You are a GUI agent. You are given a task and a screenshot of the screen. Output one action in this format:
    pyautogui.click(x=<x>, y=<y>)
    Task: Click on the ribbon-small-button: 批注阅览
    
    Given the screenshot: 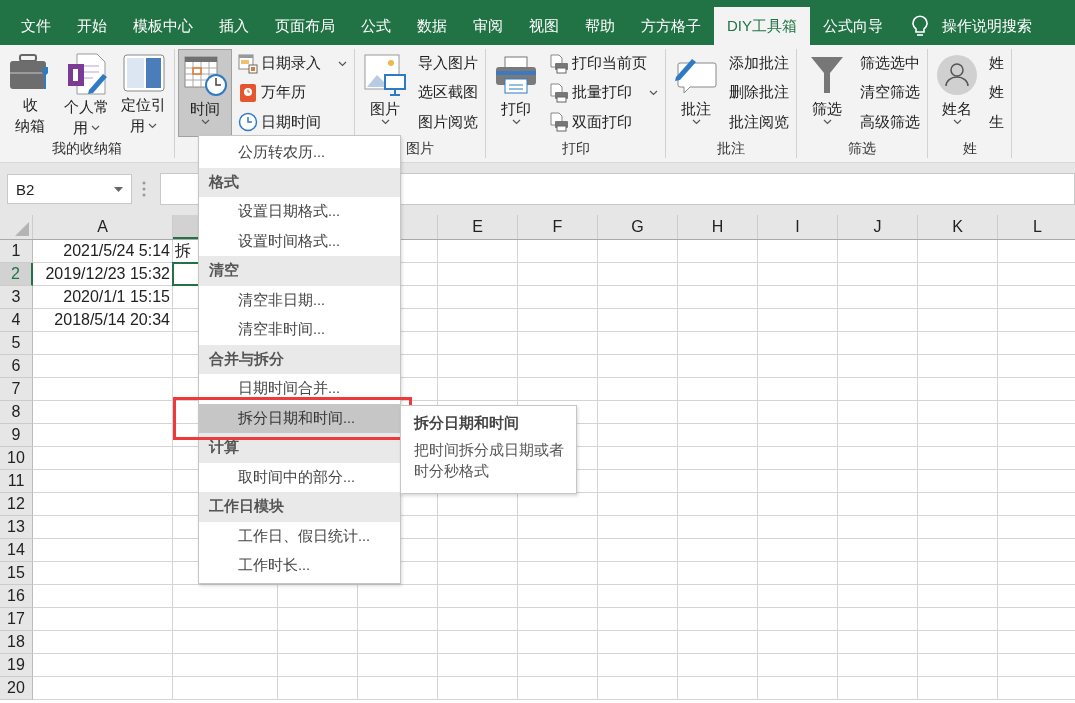 What is the action you would take?
    pyautogui.click(x=759, y=122)
    